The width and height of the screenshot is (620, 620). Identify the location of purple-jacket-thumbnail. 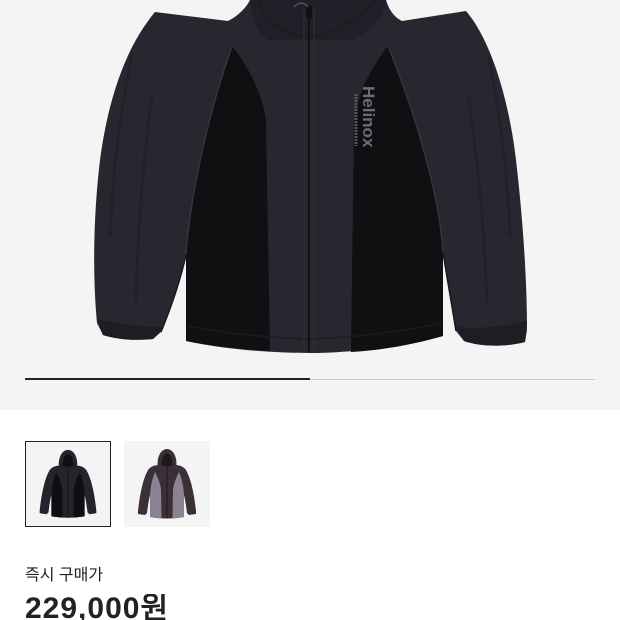
(167, 484).